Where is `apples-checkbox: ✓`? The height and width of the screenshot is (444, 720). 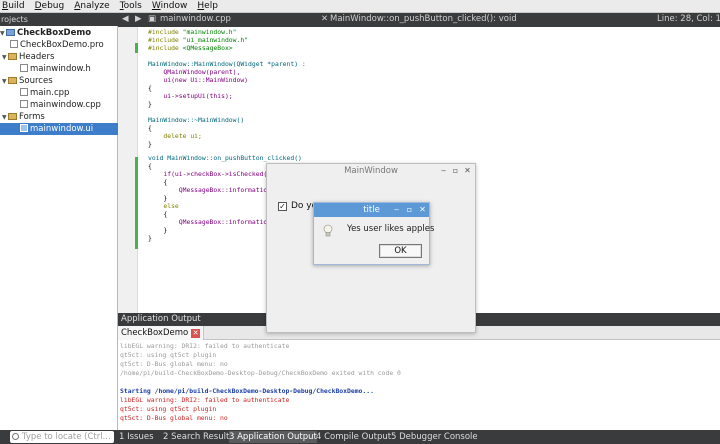
apples-checkbox: ✓ is located at coordinates (282, 206).